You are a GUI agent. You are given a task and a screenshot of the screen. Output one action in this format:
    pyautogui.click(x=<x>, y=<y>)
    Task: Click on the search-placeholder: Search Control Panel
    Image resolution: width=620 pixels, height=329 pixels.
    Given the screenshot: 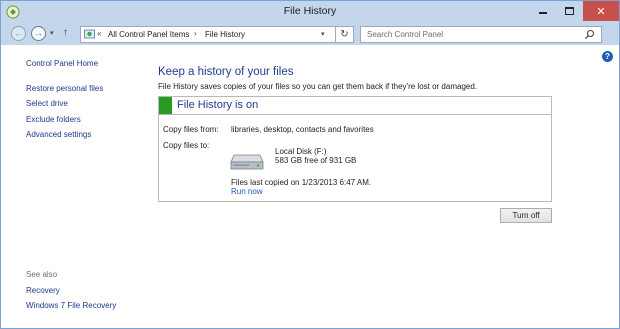 What is the action you would take?
    pyautogui.click(x=405, y=34)
    